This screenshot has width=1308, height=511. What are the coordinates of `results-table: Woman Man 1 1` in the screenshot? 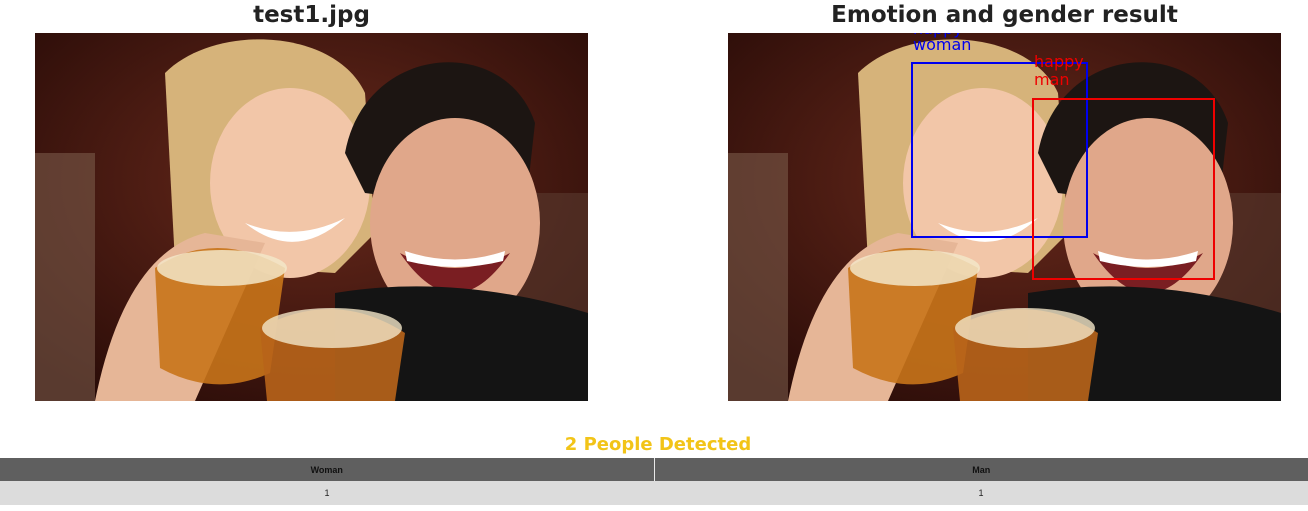 It's located at (654, 481).